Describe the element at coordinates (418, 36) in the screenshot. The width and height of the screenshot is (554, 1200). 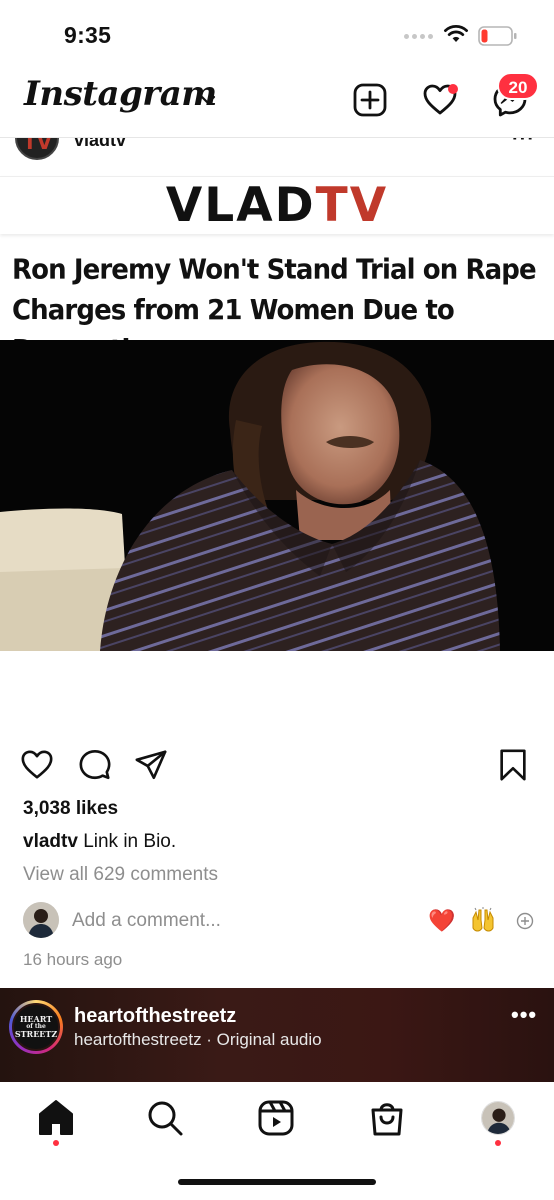
I see `cellular-signal-icon` at that location.